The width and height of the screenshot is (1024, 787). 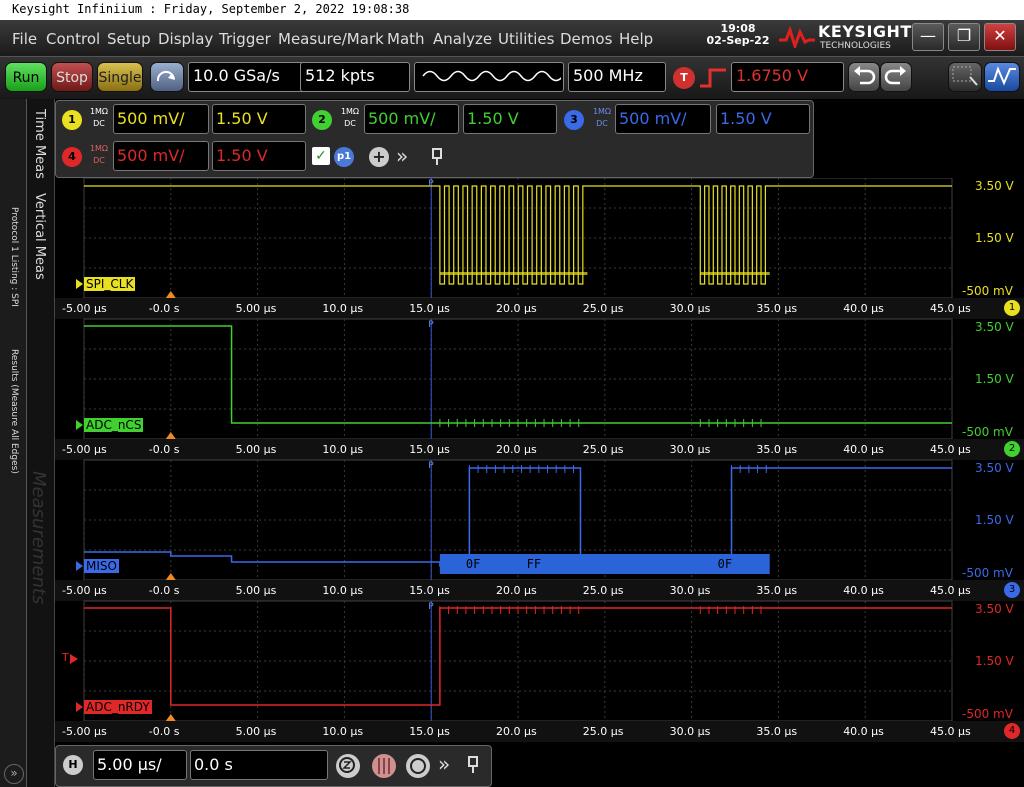 What do you see at coordinates (24, 39) in the screenshot?
I see `menu-file: File` at bounding box center [24, 39].